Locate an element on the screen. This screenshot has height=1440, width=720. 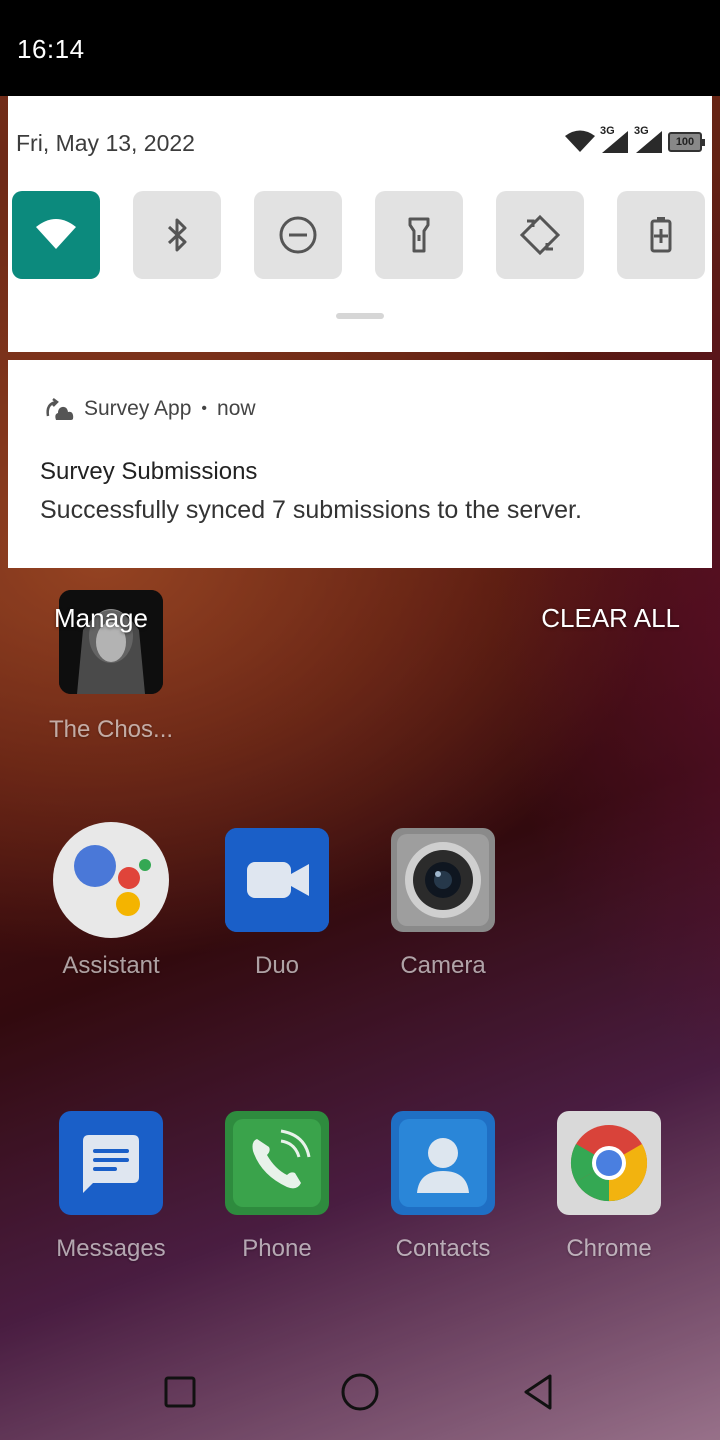
battery-saver-tile is located at coordinates (661, 235).